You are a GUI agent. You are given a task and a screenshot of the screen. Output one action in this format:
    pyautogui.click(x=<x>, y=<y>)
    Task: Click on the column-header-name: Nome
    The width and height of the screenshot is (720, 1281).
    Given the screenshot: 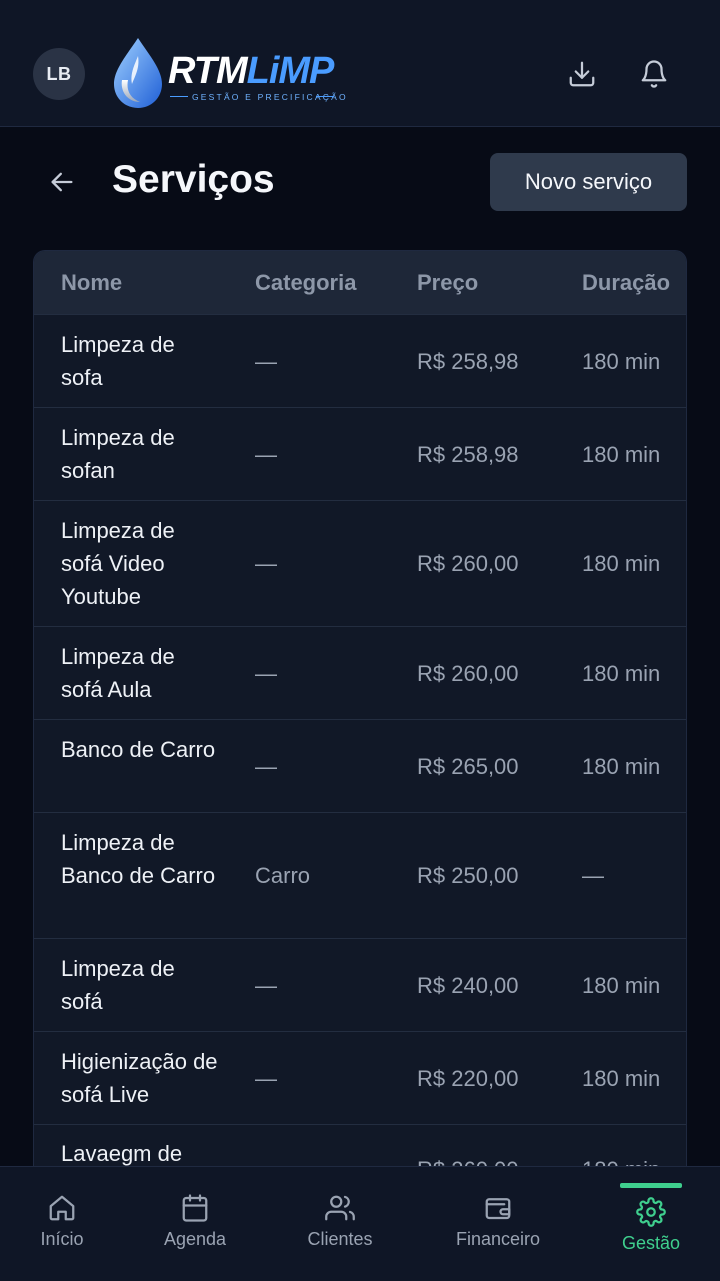 What is the action you would take?
    pyautogui.click(x=91, y=283)
    